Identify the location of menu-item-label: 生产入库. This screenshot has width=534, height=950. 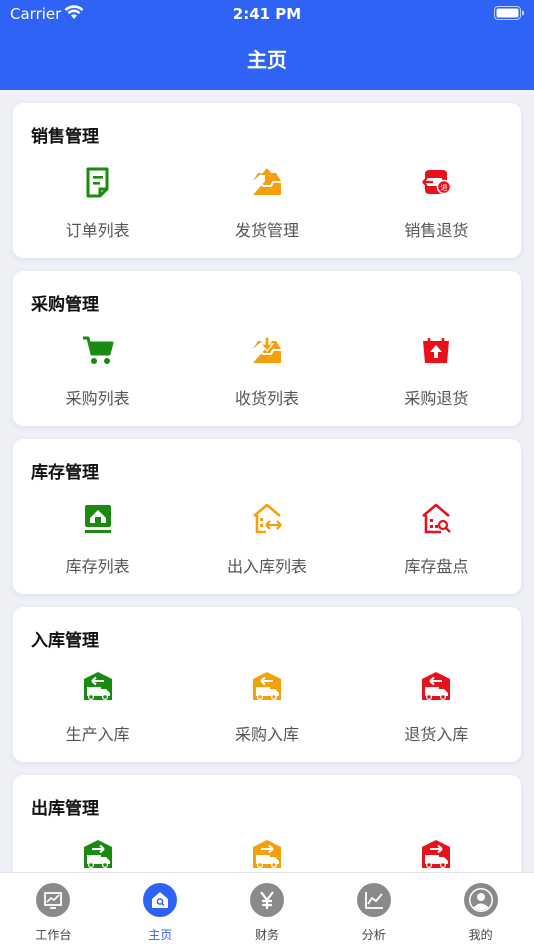
(97, 734).